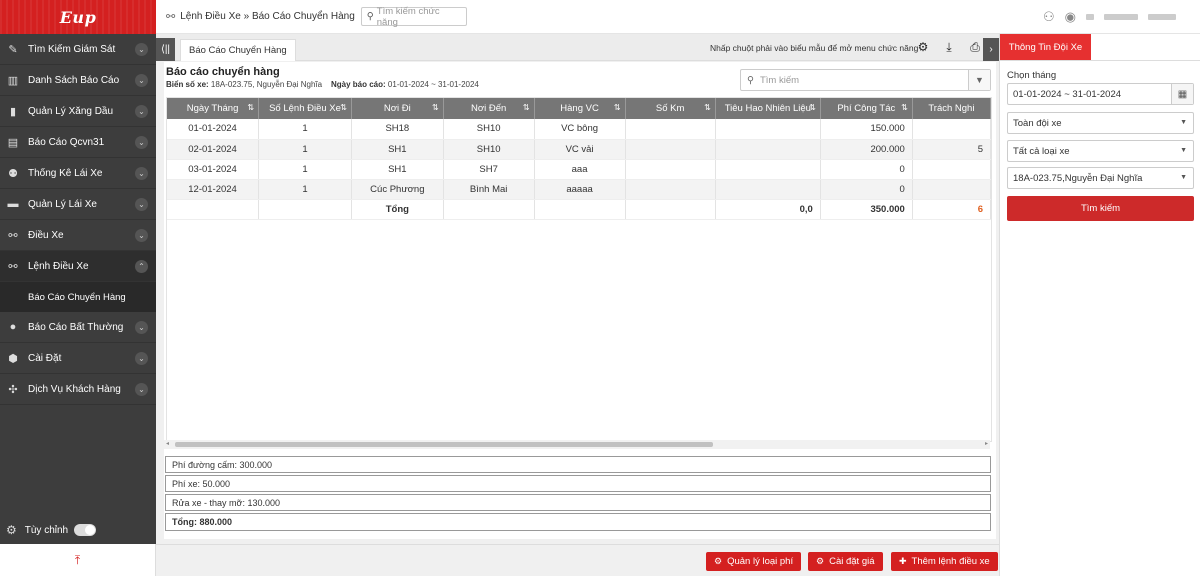 The width and height of the screenshot is (1200, 576). What do you see at coordinates (579, 149) in the screenshot?
I see `table-row: 02-01-2024 1 SH1 SH10 VC vải 200.000 5` at bounding box center [579, 149].